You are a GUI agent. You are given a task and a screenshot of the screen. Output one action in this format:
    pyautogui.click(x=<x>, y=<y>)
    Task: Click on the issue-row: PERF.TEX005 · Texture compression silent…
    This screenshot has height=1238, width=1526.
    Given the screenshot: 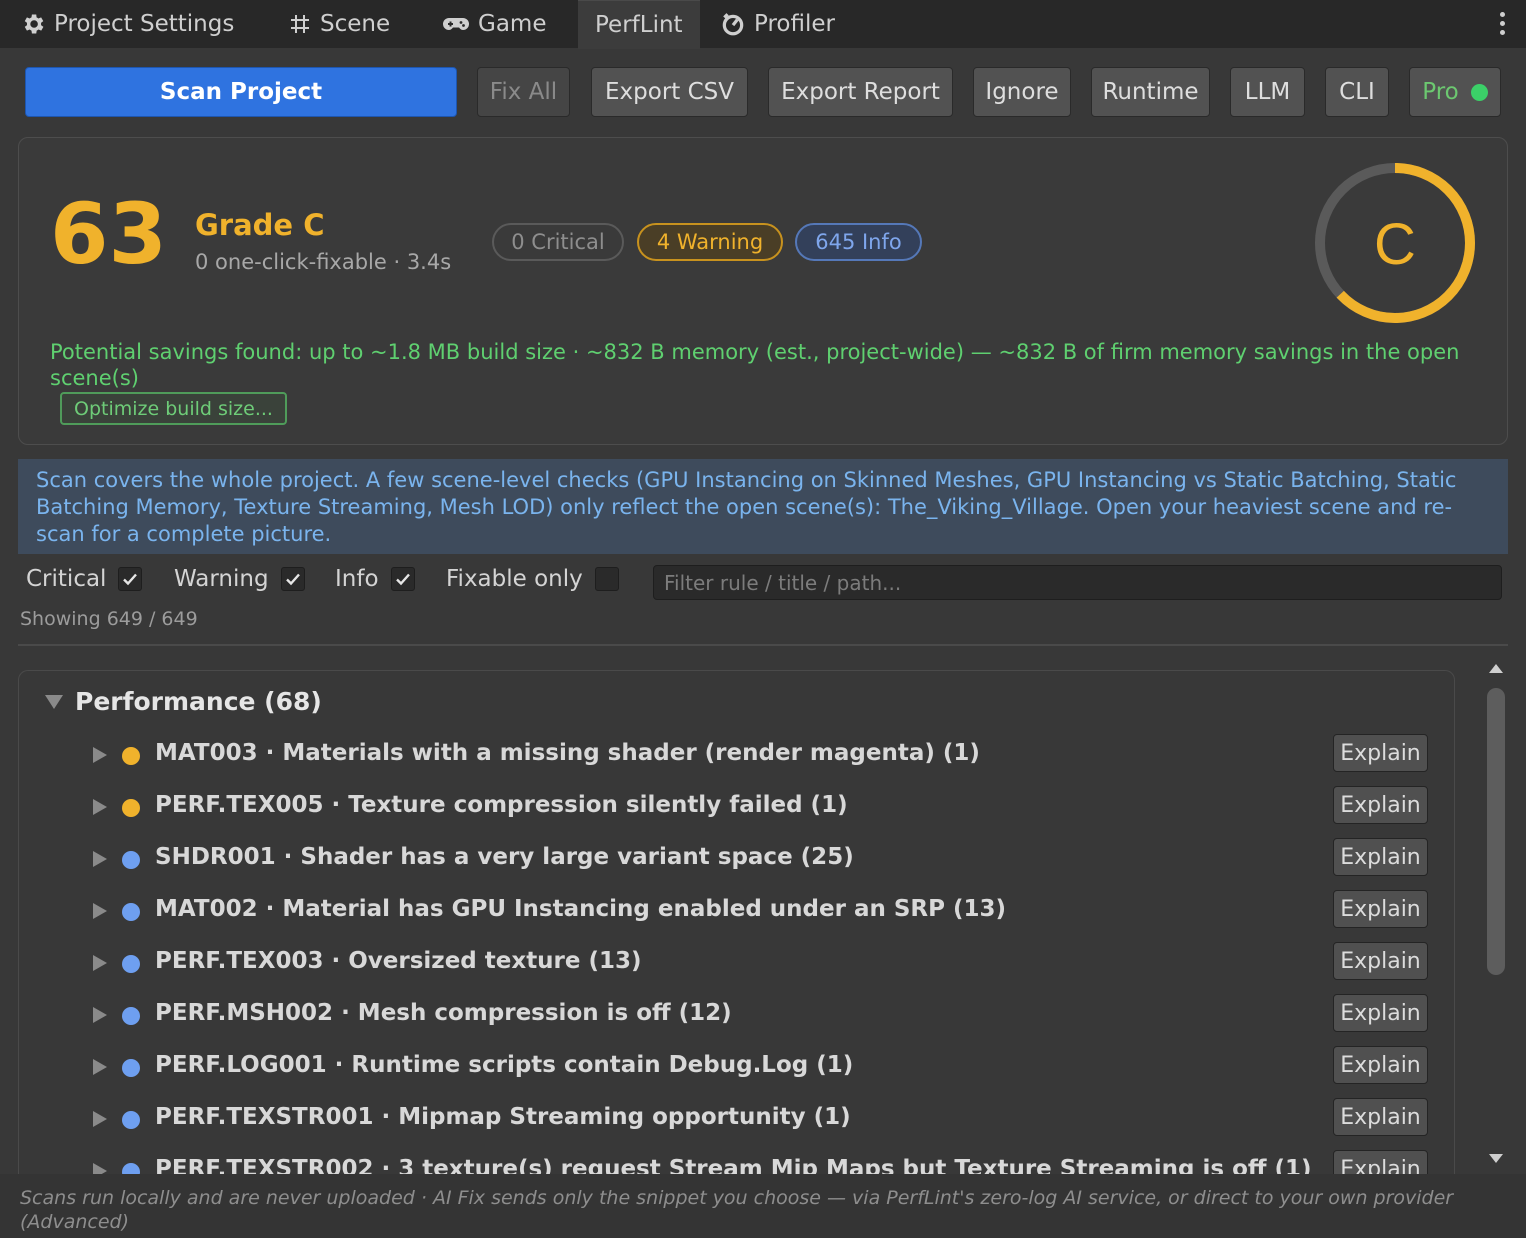 What is the action you would take?
    pyautogui.click(x=736, y=809)
    